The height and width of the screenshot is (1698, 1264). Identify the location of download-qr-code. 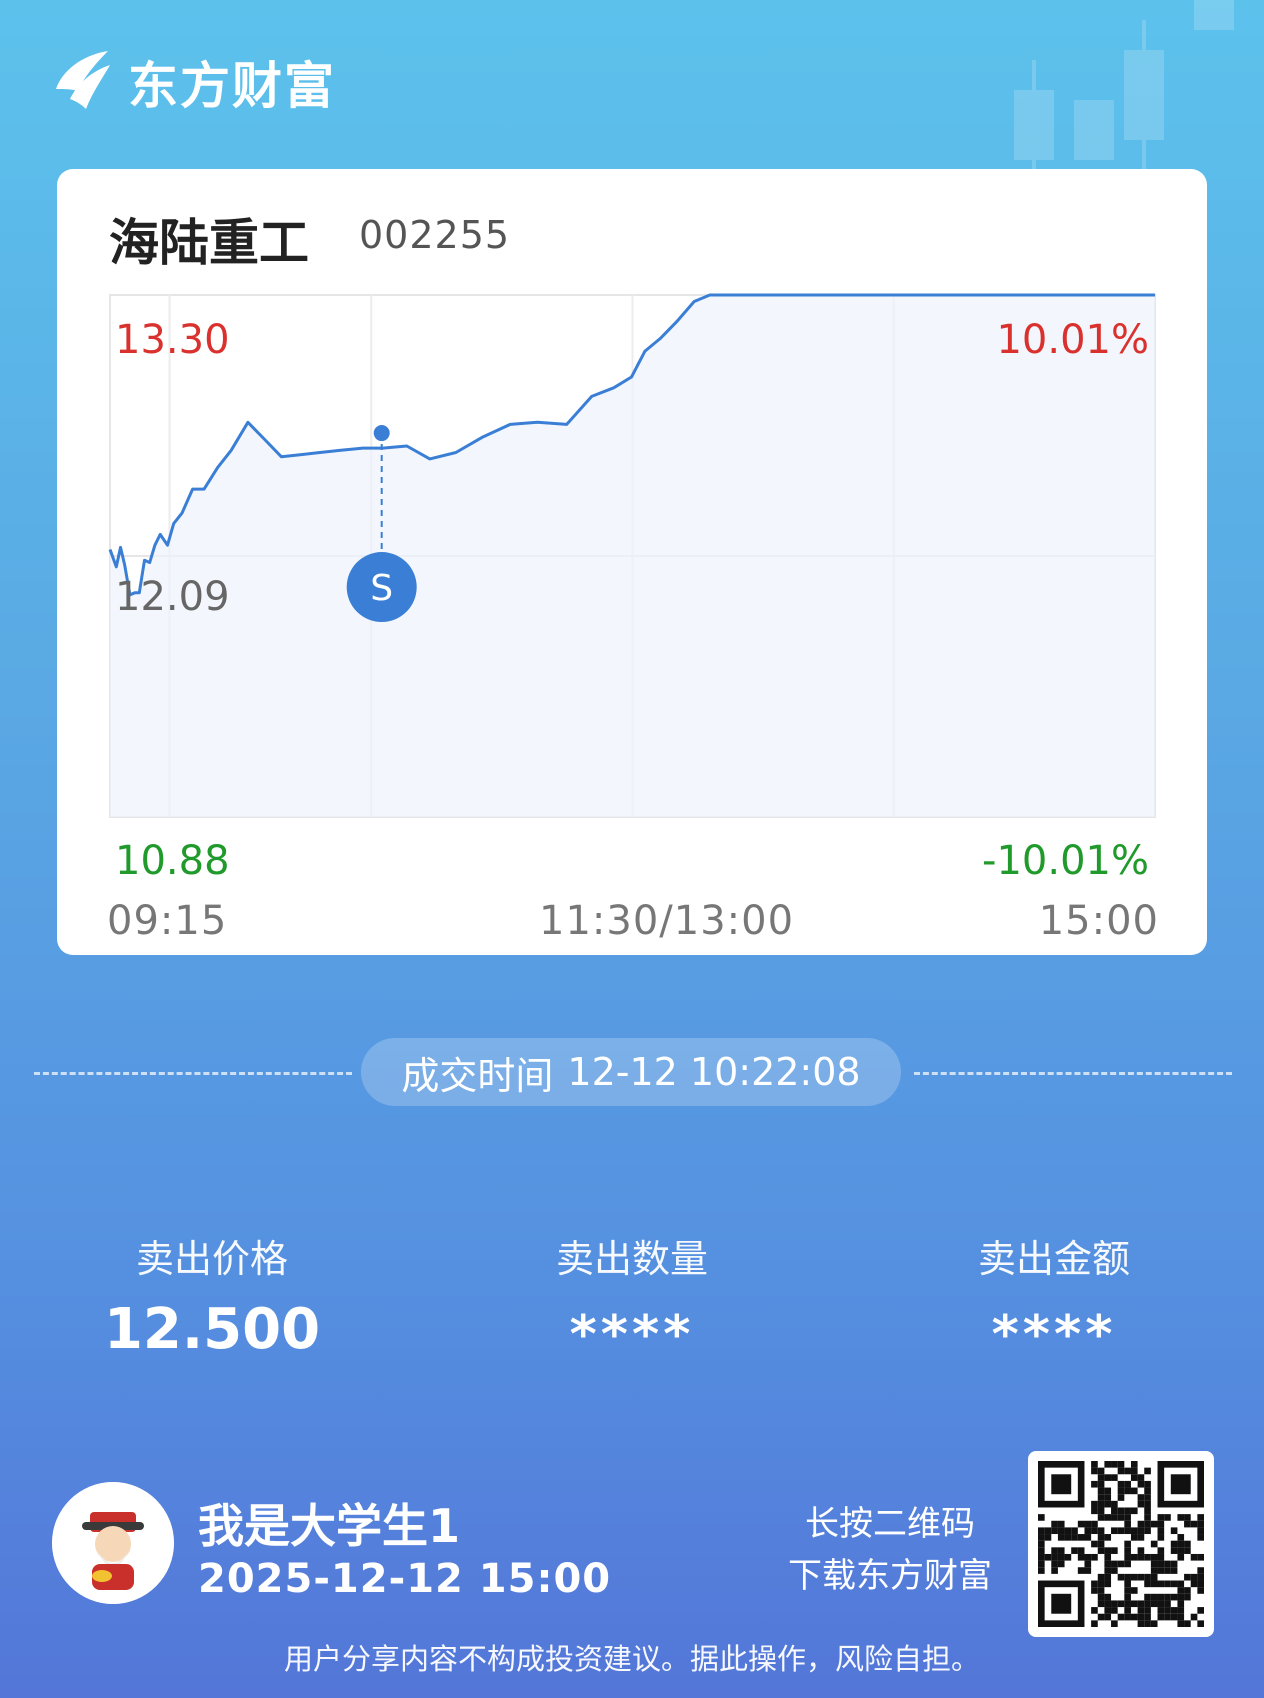
(1121, 1544).